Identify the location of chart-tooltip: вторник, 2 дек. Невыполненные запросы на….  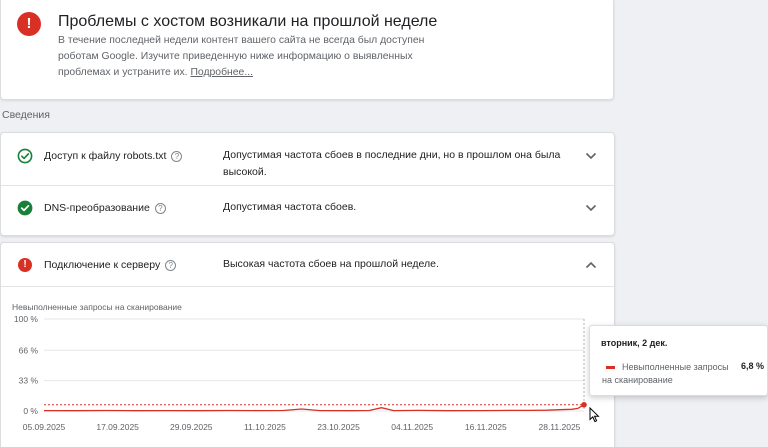
(678, 360).